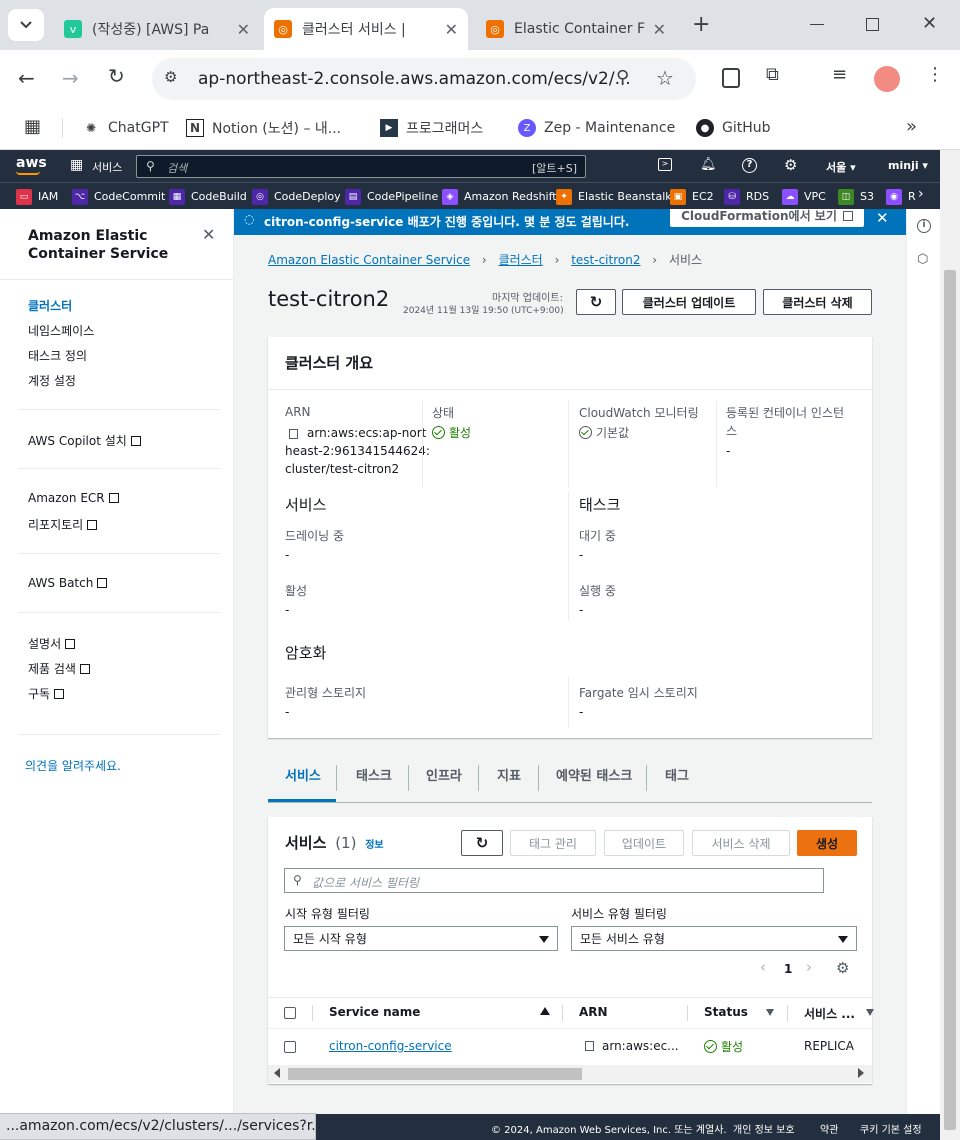 The width and height of the screenshot is (960, 1140). Describe the element at coordinates (303, 774) in the screenshot. I see `tab-services: 서비스` at that location.